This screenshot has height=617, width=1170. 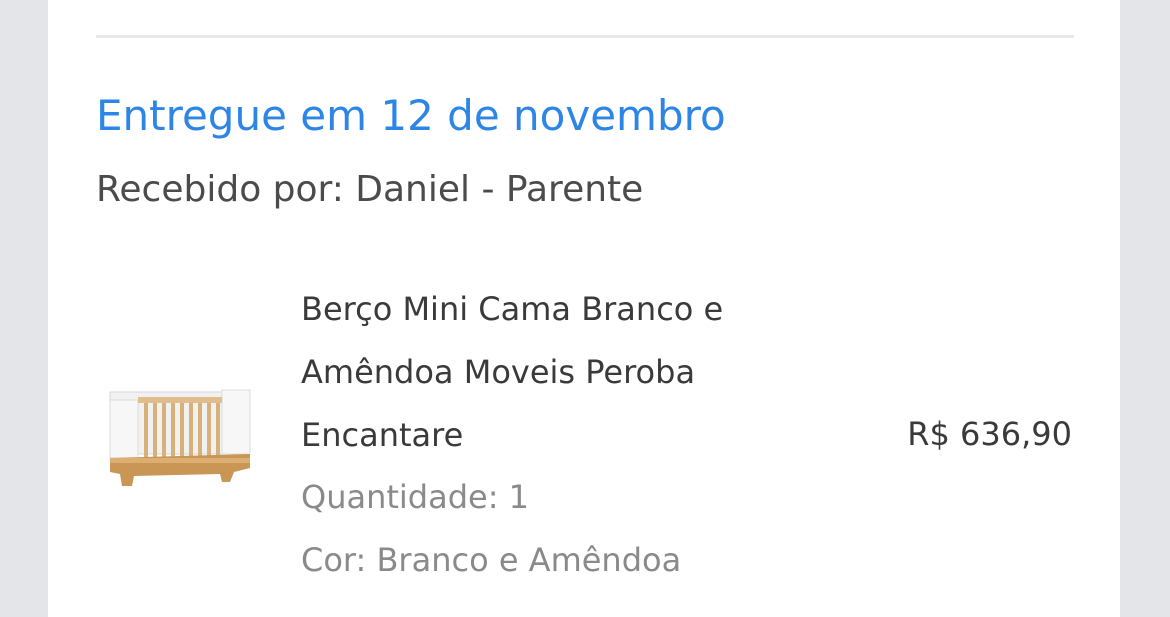 I want to click on product-title-line-2: Amêndoa Moveis Peroba, so click(x=498, y=372).